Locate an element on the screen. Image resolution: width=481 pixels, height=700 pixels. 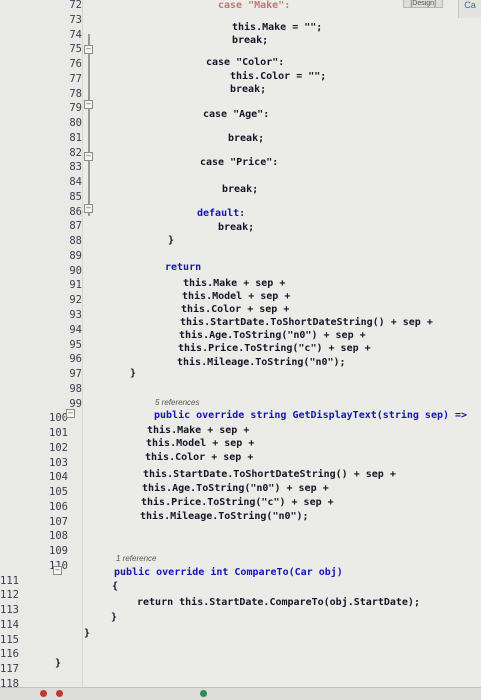
line-number: 78 is located at coordinates (75, 93).